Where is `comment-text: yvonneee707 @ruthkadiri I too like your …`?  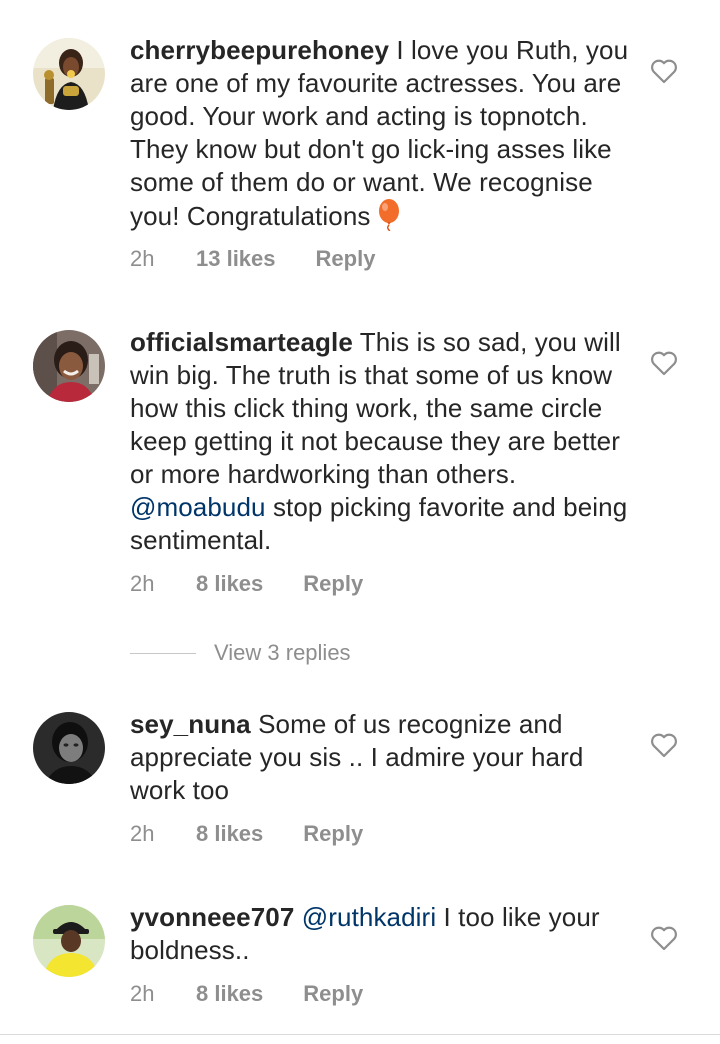 comment-text: yvonneee707 @ruthkadiri I too like your … is located at coordinates (382, 934).